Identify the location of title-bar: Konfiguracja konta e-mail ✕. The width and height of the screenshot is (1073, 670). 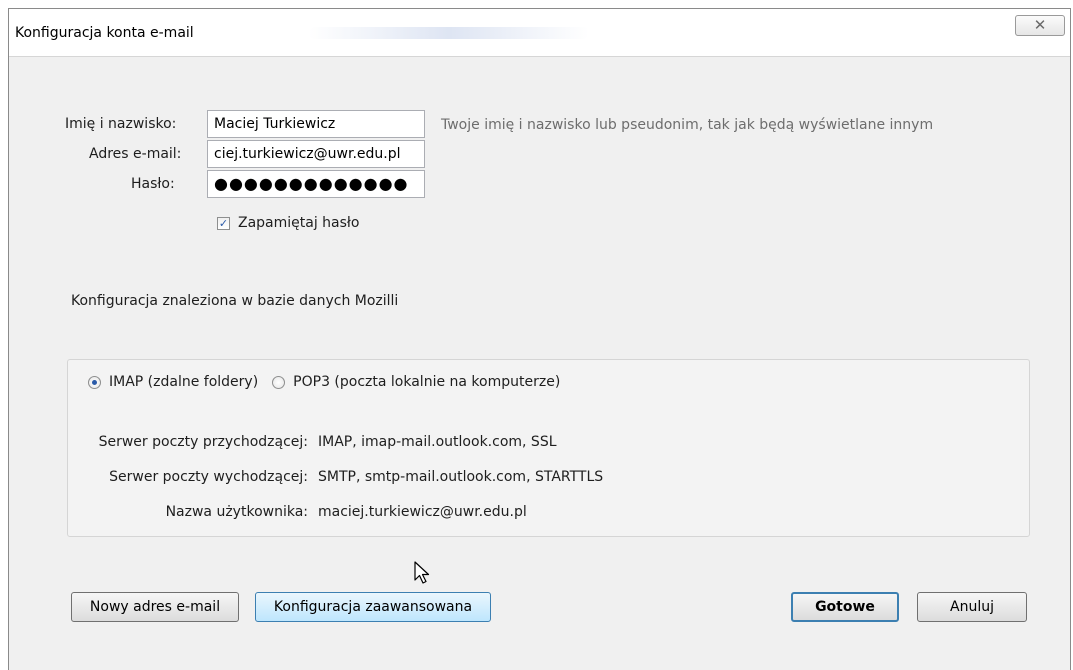
(539, 33).